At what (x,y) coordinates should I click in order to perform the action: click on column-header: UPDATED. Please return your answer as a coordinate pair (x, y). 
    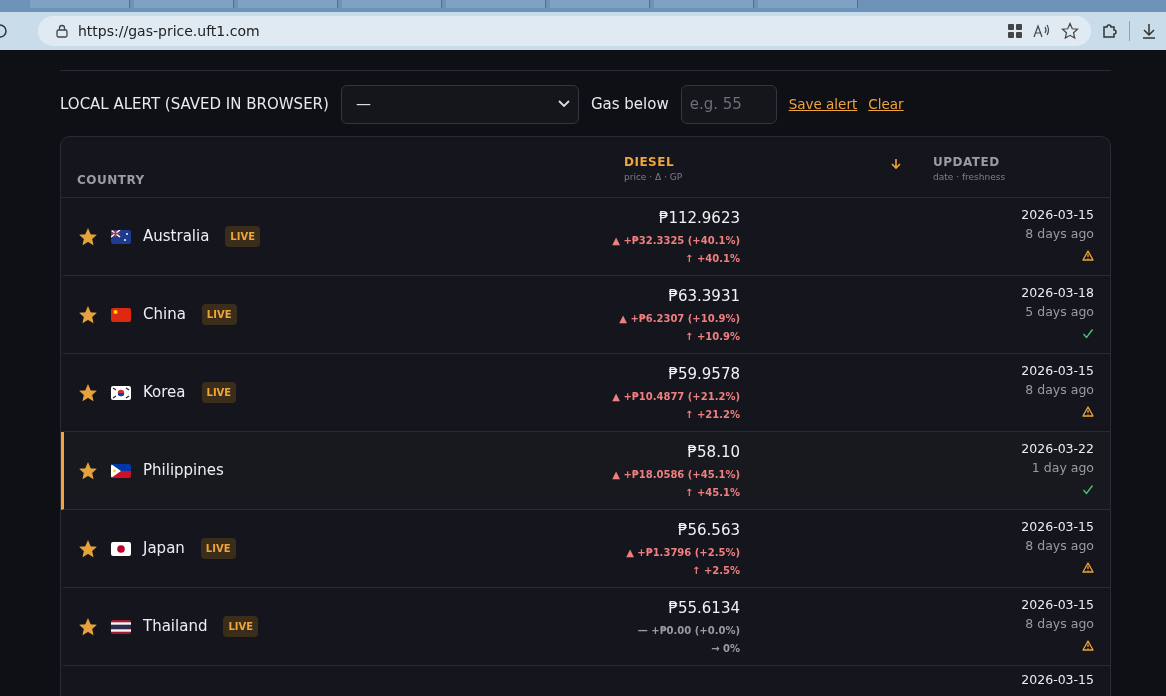
    Looking at the image, I should click on (967, 162).